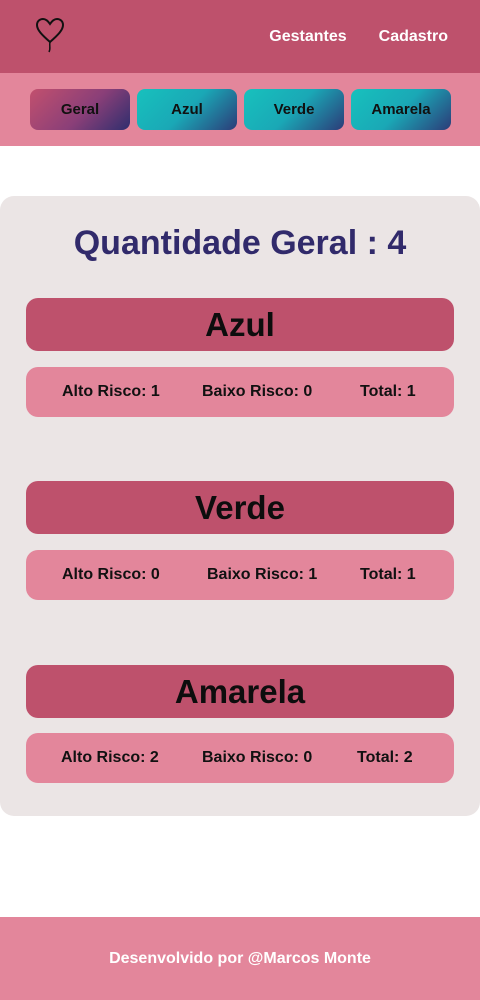  I want to click on group-title-azul: Azul, so click(240, 324).